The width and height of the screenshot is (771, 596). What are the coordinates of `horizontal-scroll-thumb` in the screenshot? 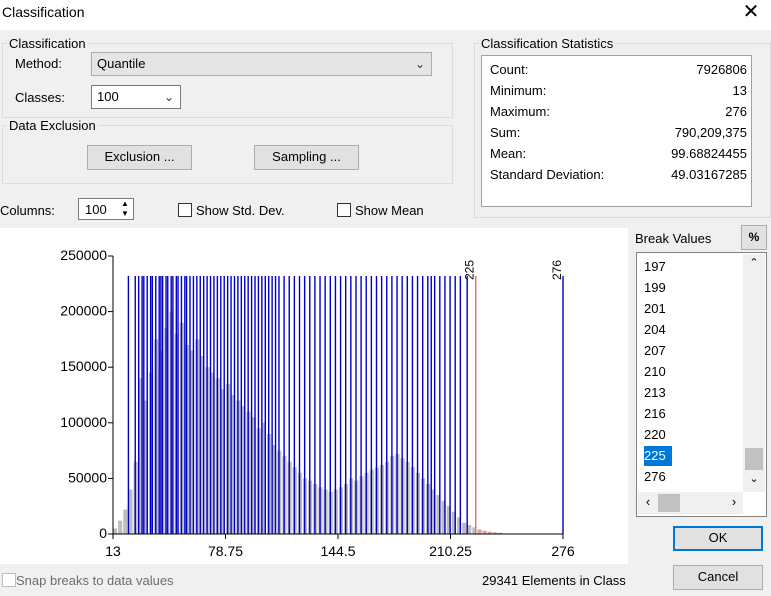 It's located at (669, 503).